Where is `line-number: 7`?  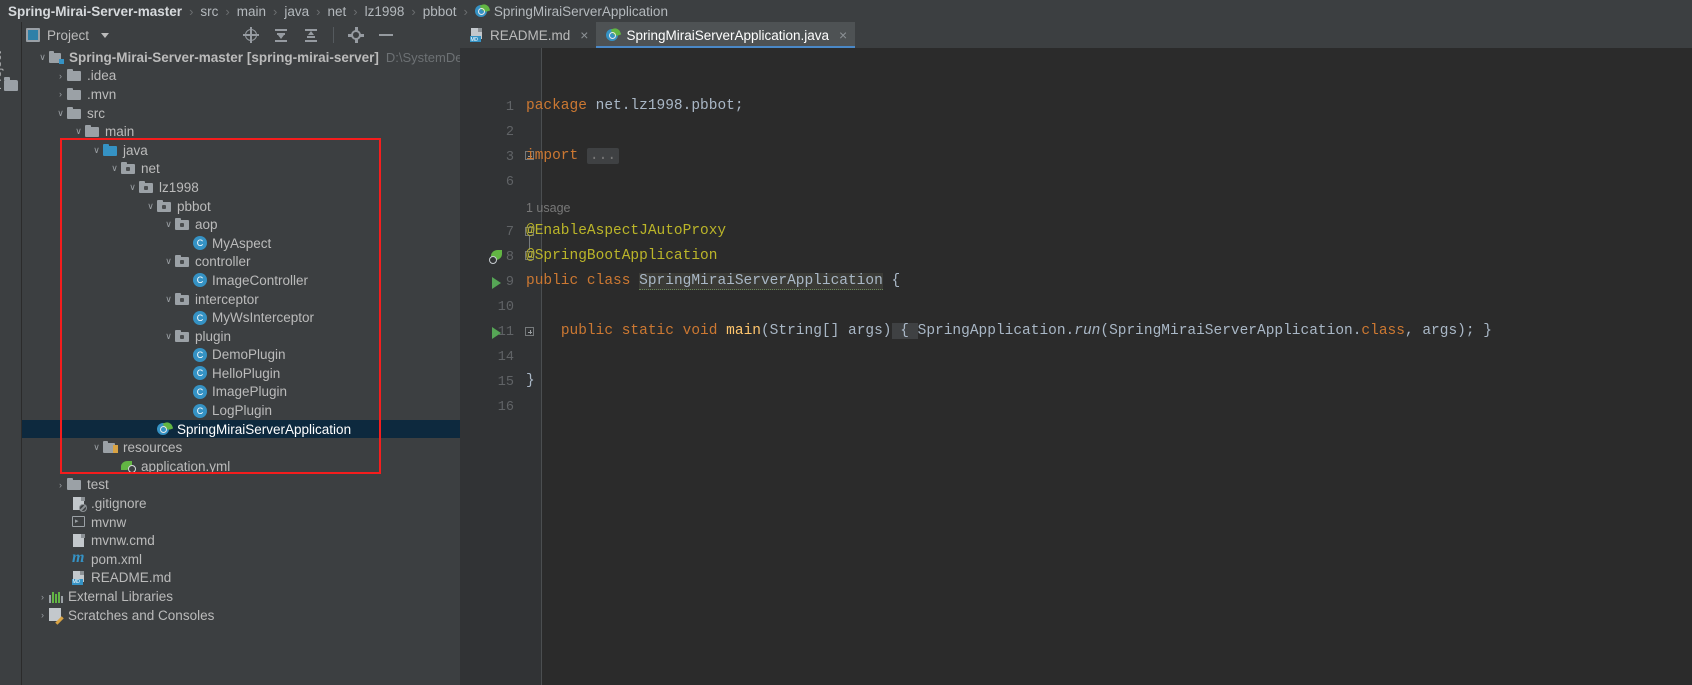 line-number: 7 is located at coordinates (509, 232).